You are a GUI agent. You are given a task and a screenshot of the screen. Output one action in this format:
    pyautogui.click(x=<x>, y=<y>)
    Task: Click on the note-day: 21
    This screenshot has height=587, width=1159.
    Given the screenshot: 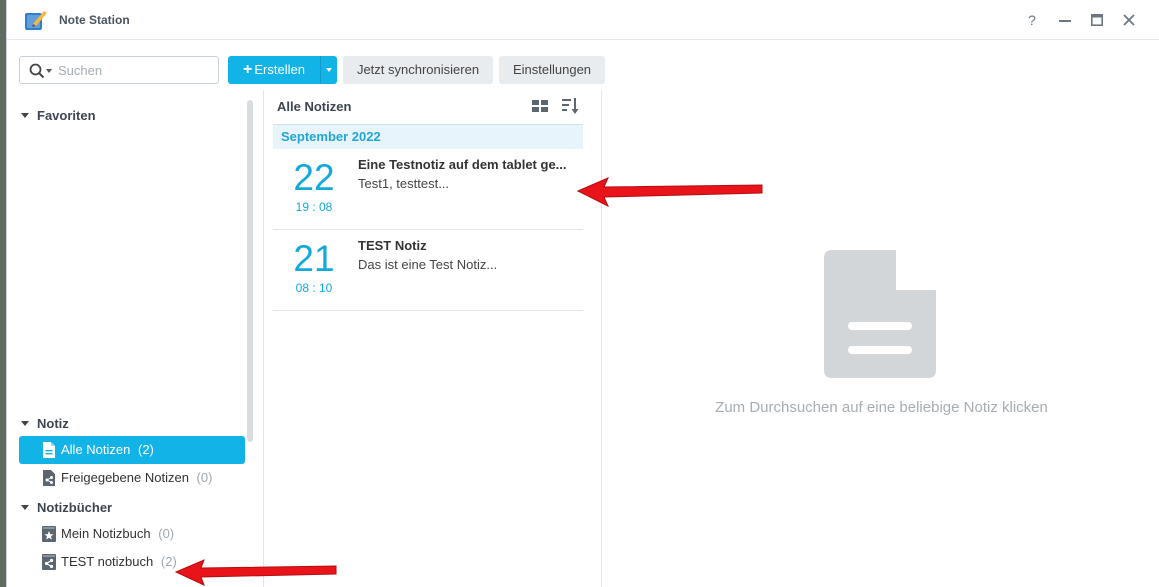 What is the action you would take?
    pyautogui.click(x=314, y=258)
    